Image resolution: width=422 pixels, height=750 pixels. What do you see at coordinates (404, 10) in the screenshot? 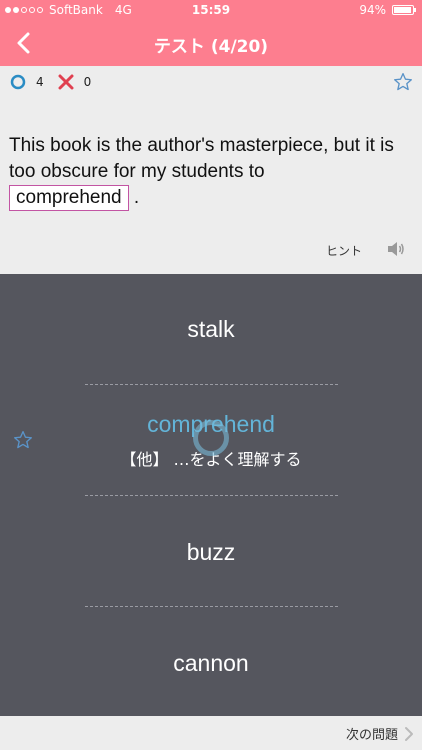
I see `battery-icon` at bounding box center [404, 10].